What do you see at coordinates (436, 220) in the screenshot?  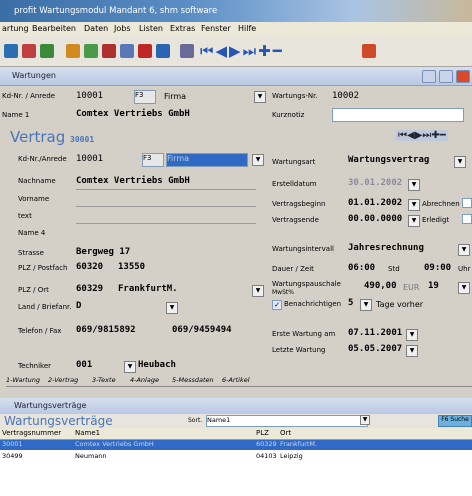 I see `label-erledigt: Erledigt` at bounding box center [436, 220].